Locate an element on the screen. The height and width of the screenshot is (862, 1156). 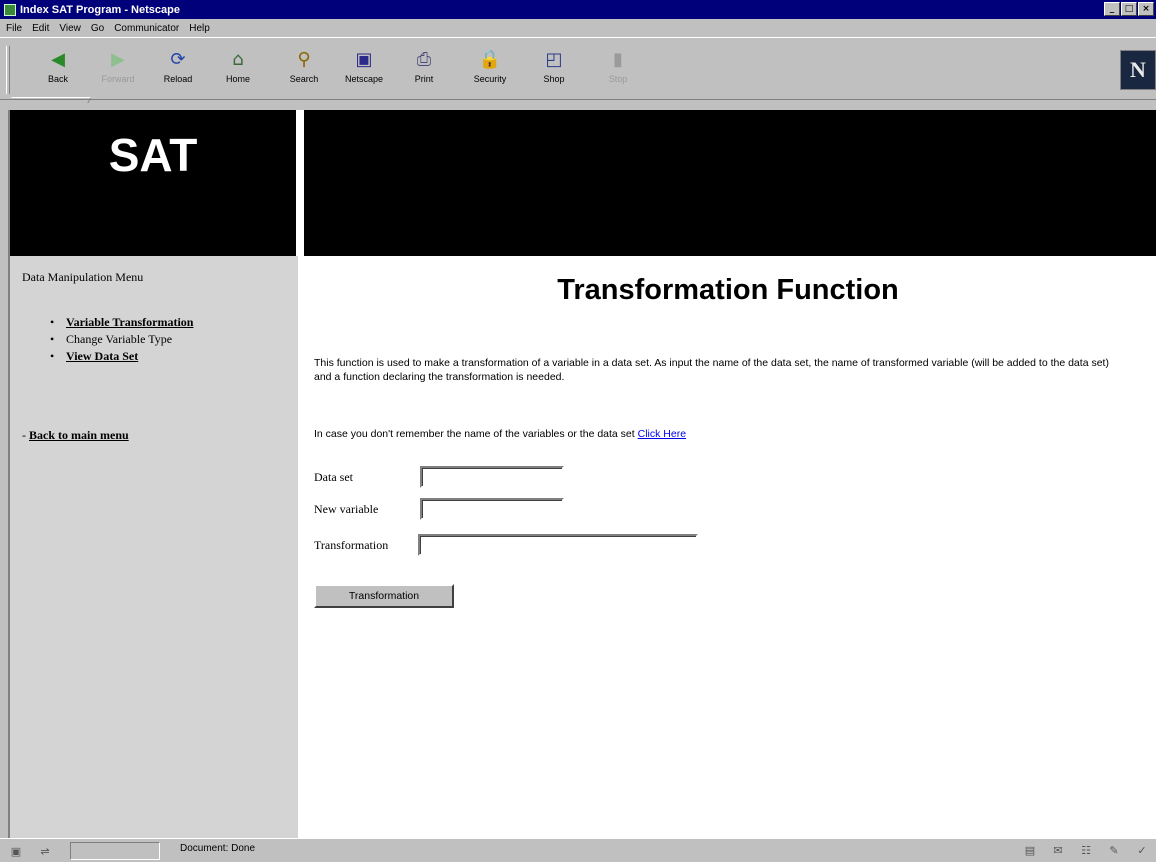
dataset-label: Data set is located at coordinates (333, 476).